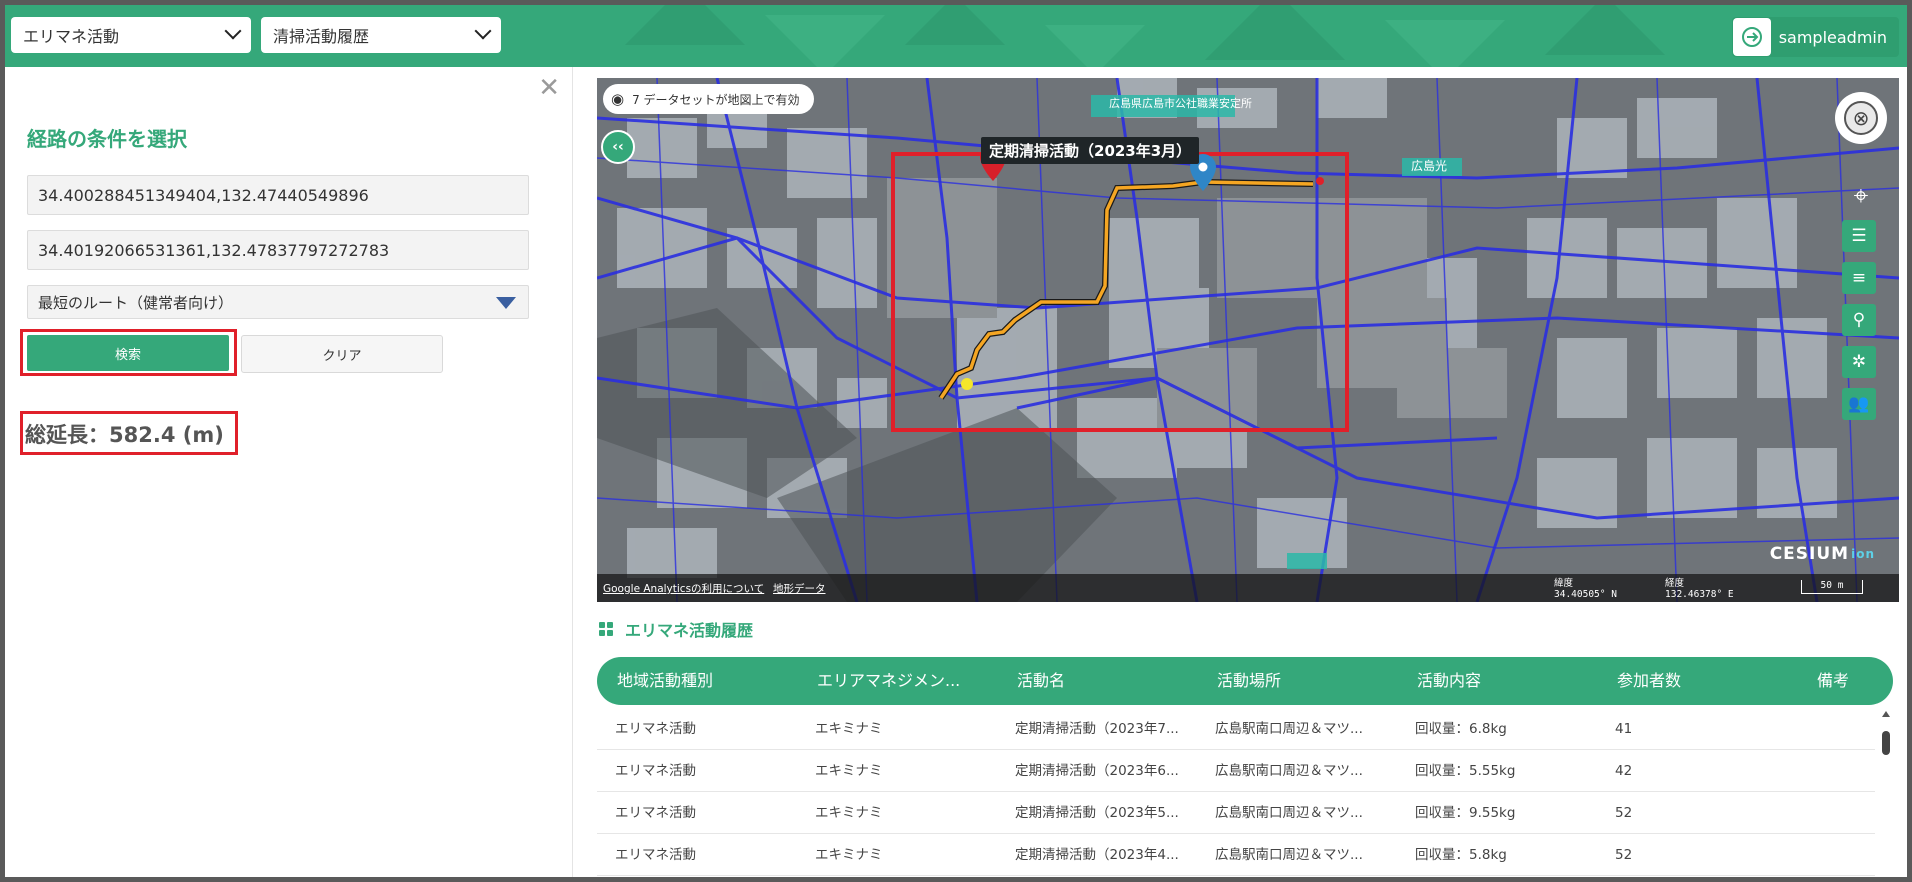 This screenshot has height=882, width=1912. Describe the element at coordinates (1886, 743) in the screenshot. I see `scroll-thumb` at that location.